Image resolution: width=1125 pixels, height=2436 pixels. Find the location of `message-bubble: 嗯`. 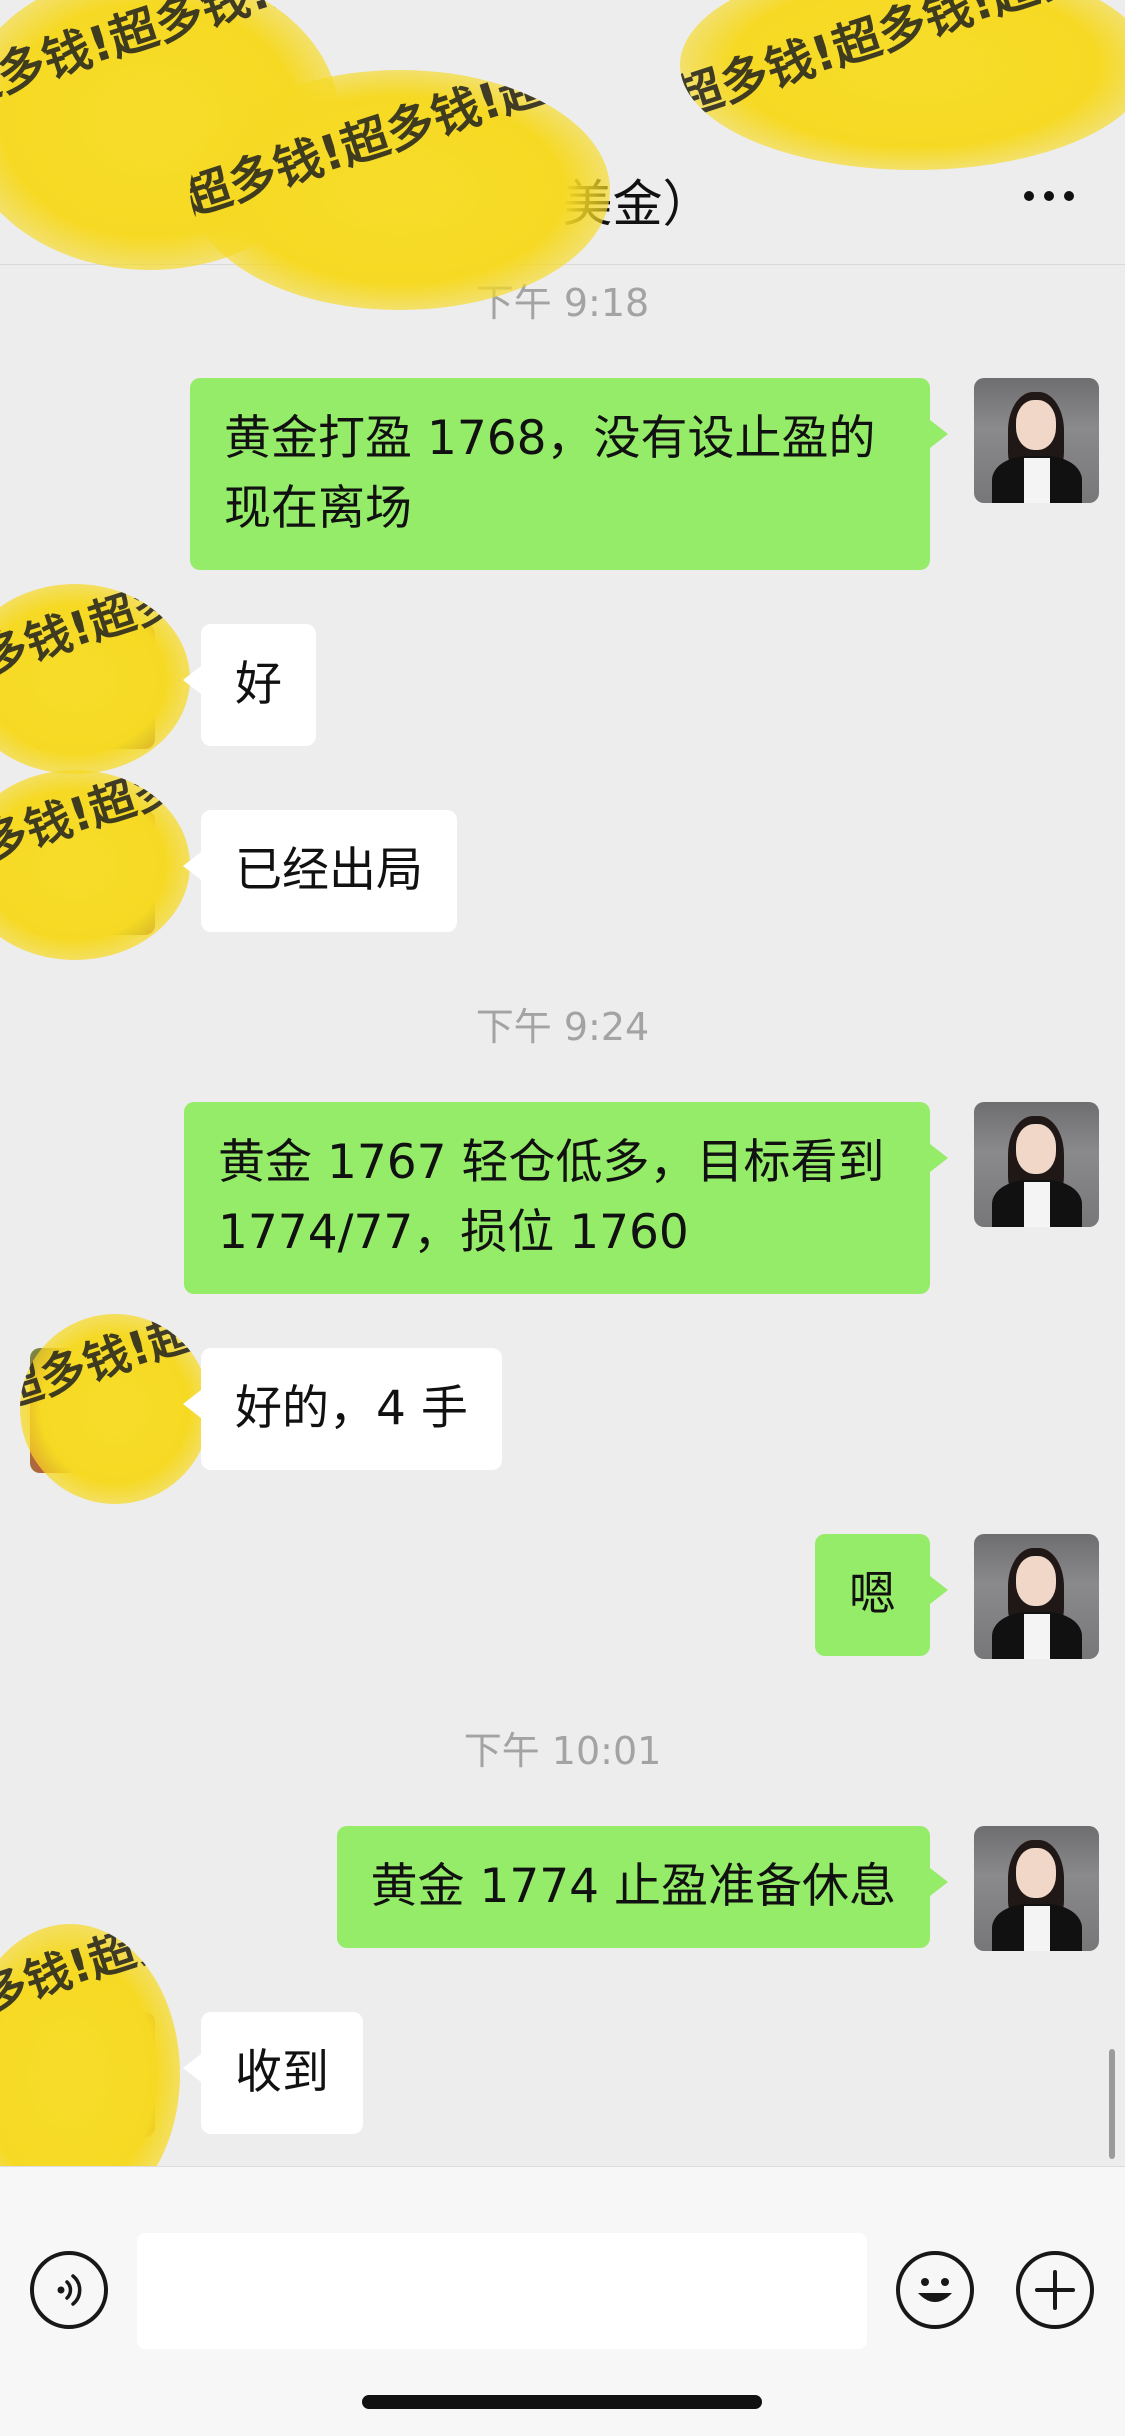

message-bubble: 嗯 is located at coordinates (881, 1595).